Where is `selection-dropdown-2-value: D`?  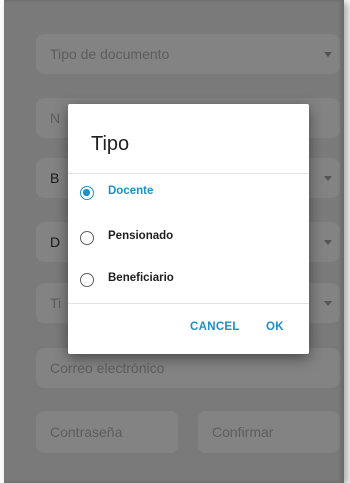 selection-dropdown-2-value: D is located at coordinates (55, 242).